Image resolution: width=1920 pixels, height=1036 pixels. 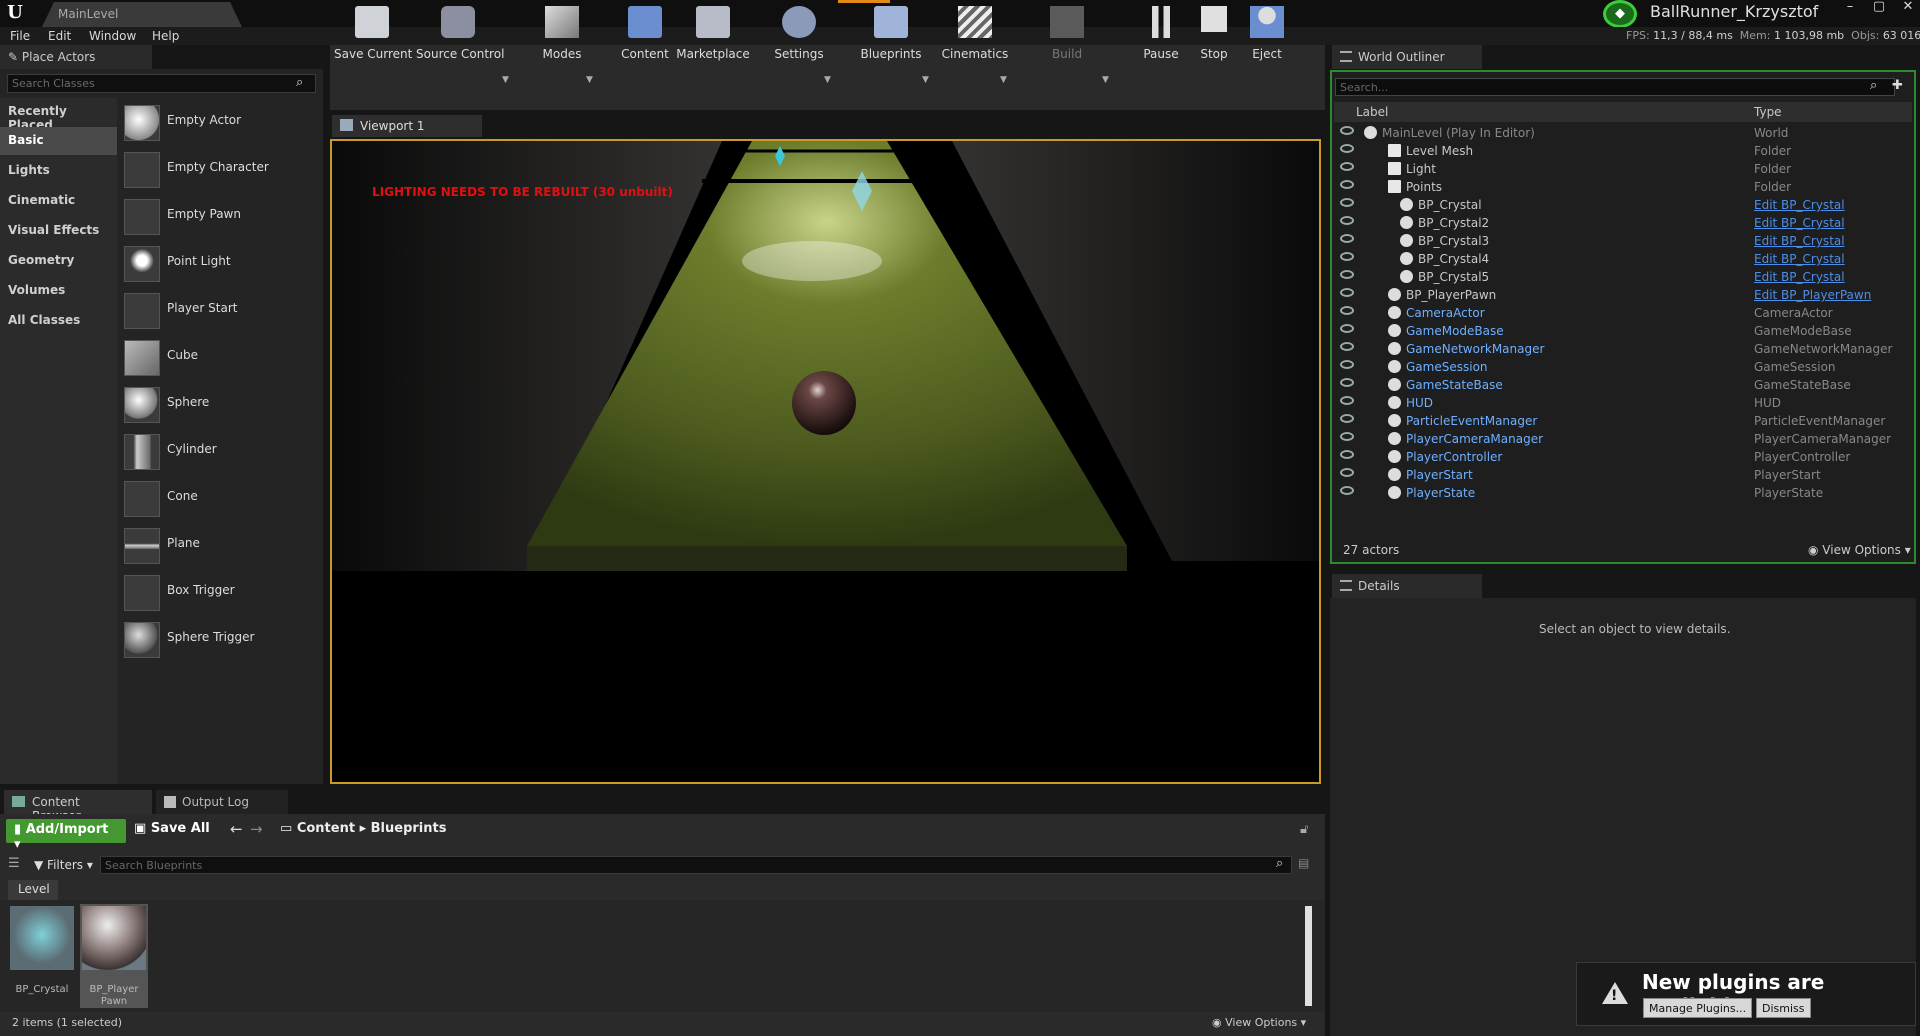 What do you see at coordinates (1623, 223) in the screenshot?
I see `outliner-row: BP_Crystal2 Edit BP_Crystal` at bounding box center [1623, 223].